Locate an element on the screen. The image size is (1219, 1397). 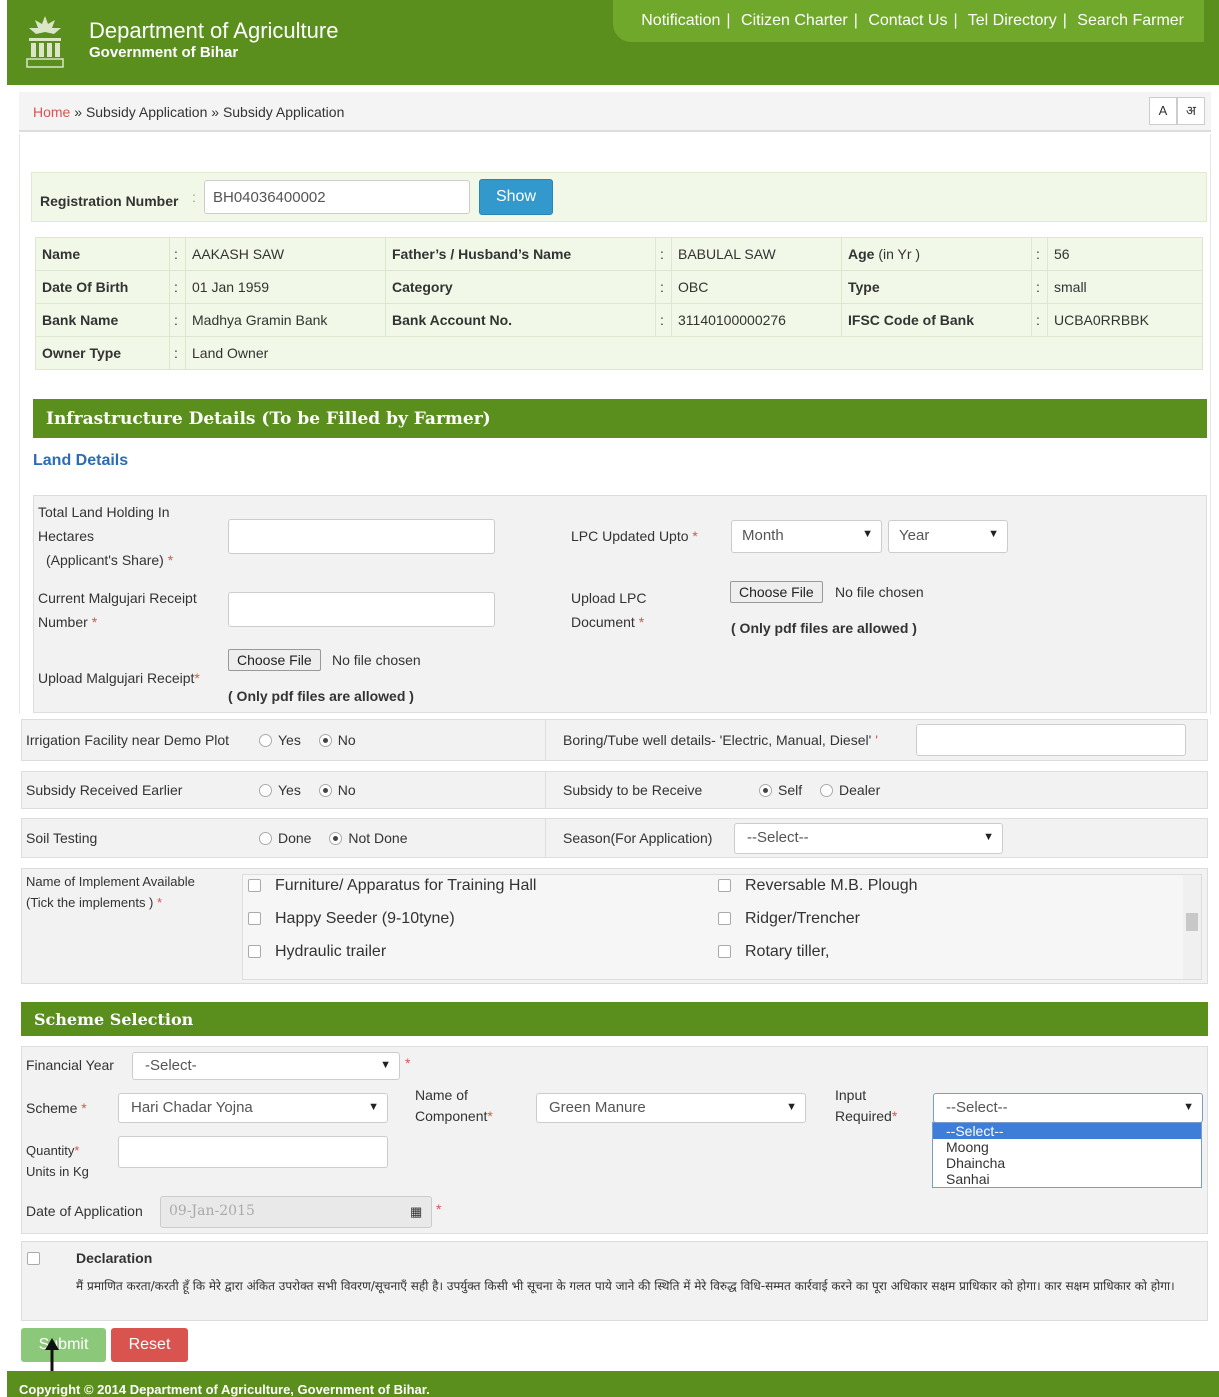
registration-label: Registration Number is located at coordinates (109, 201).